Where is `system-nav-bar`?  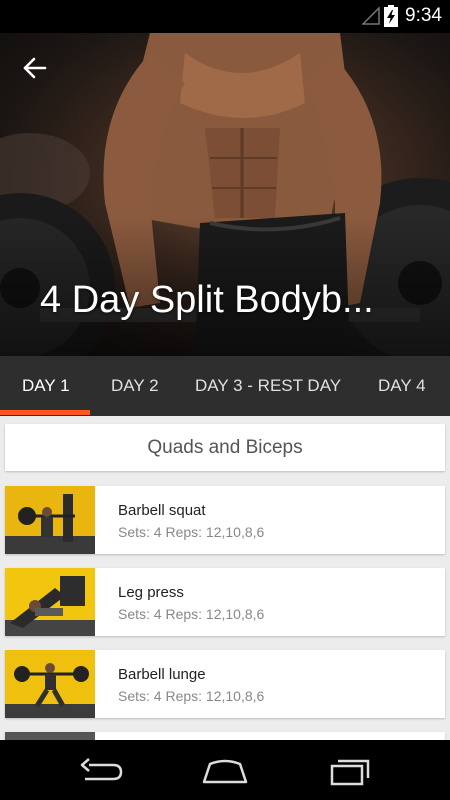 system-nav-bar is located at coordinates (225, 770).